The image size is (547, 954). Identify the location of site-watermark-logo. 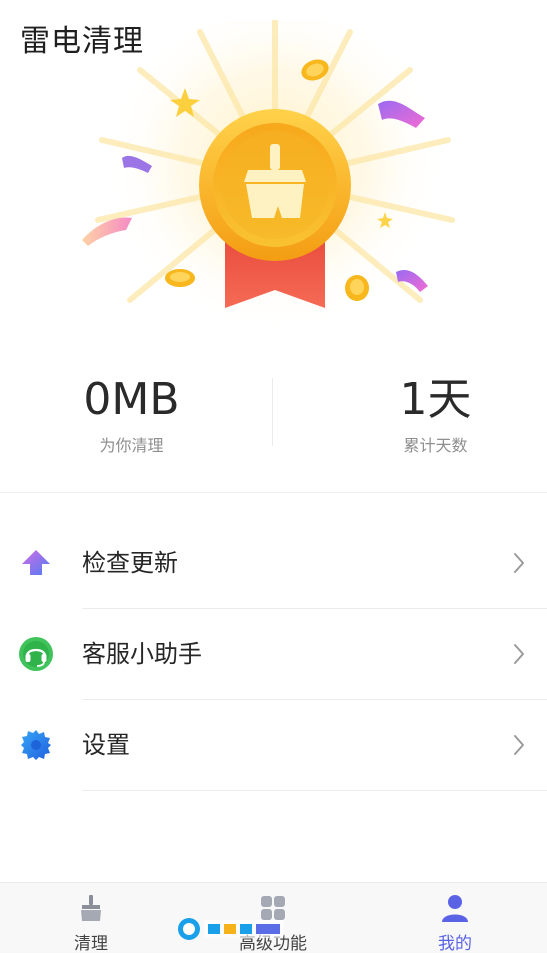
(232, 929).